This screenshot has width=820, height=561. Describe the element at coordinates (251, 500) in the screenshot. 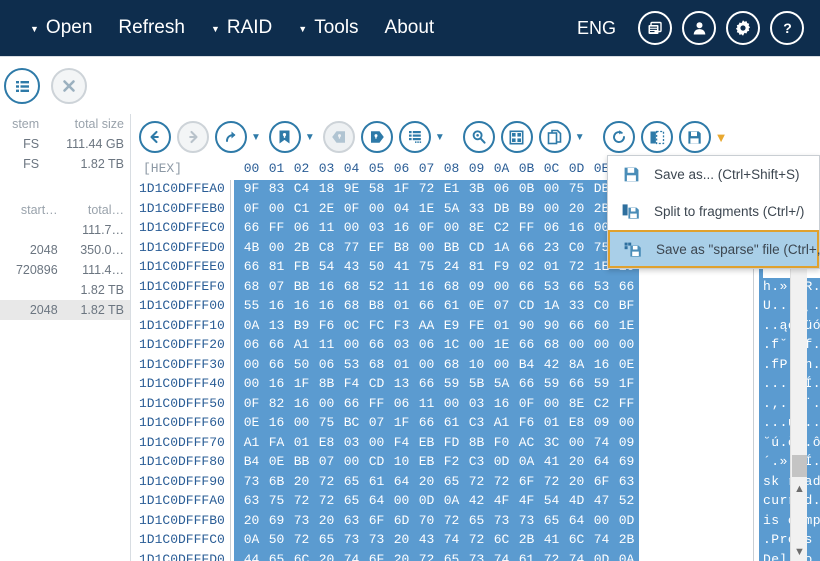

I see `hex-byte: 63` at that location.